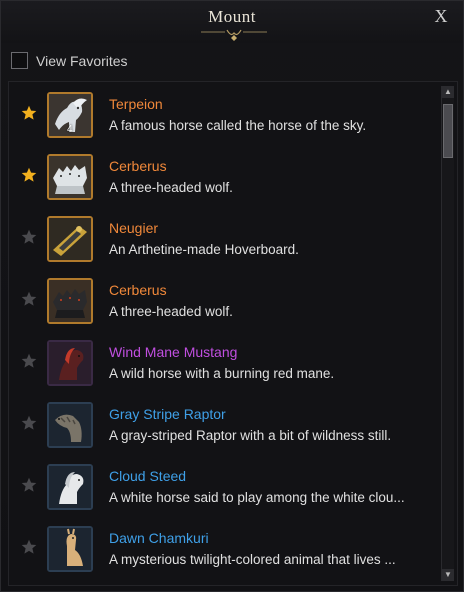 The image size is (464, 592). What do you see at coordinates (448, 131) in the screenshot?
I see `scrollbar-thumb` at bounding box center [448, 131].